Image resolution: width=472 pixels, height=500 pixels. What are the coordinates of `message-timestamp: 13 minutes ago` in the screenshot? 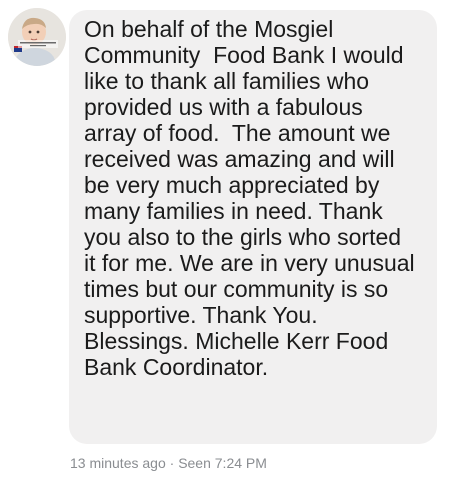 It's located at (118, 463).